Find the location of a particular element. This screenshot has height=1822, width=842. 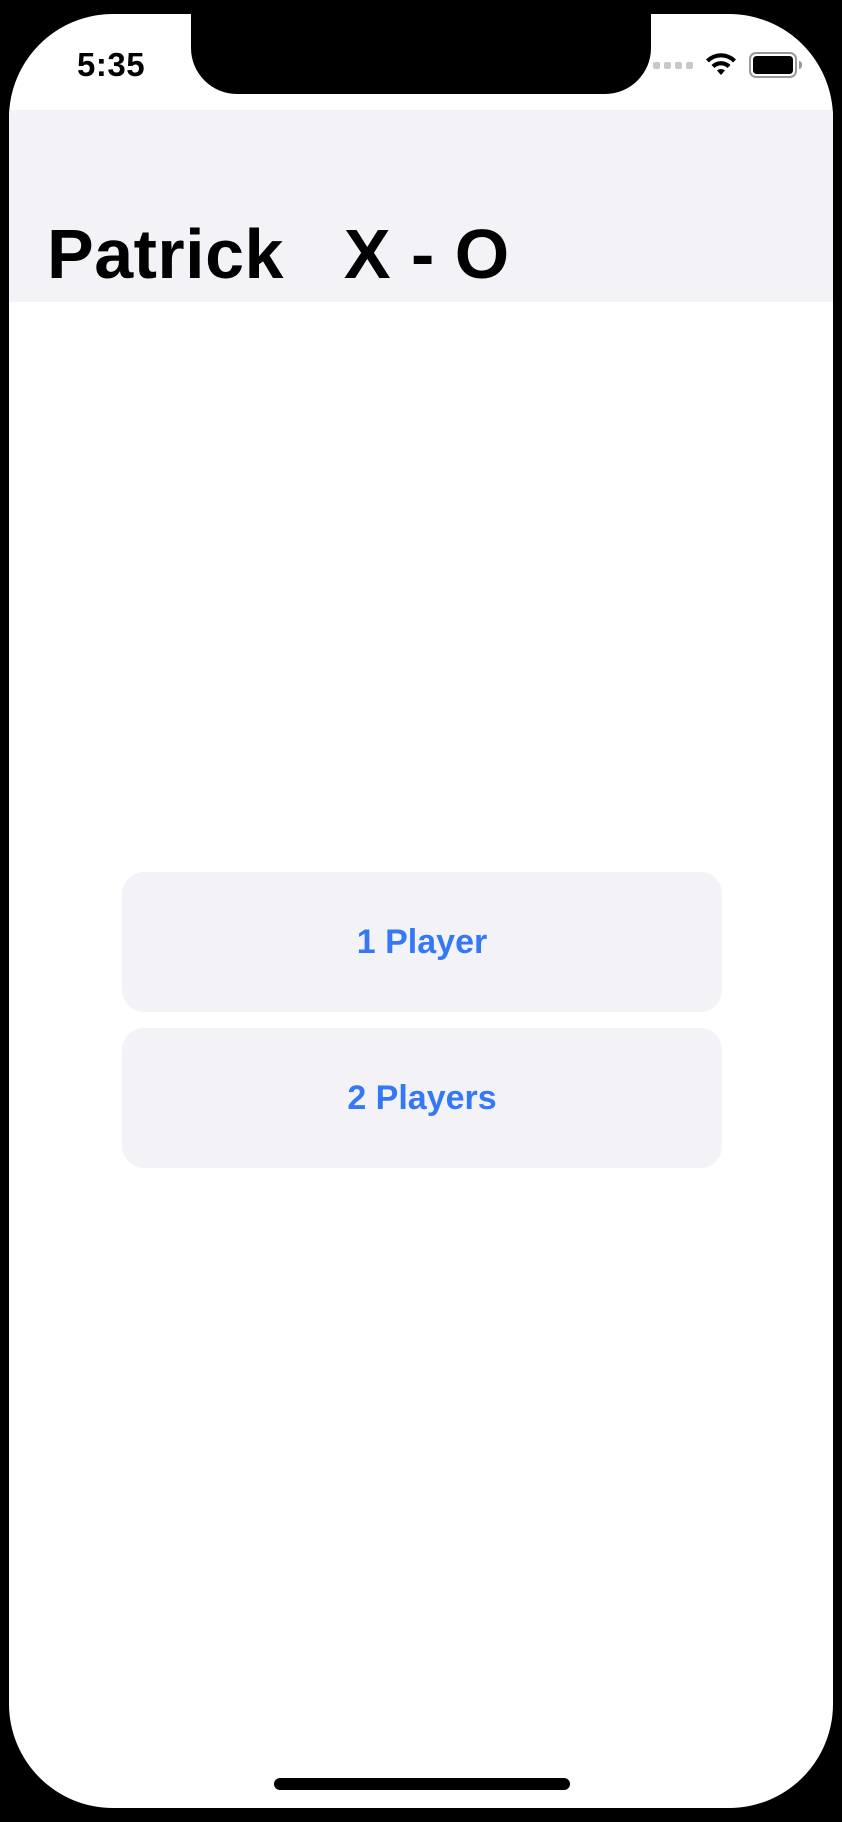

two-players-button-label: 2 Players is located at coordinates (422, 1097).